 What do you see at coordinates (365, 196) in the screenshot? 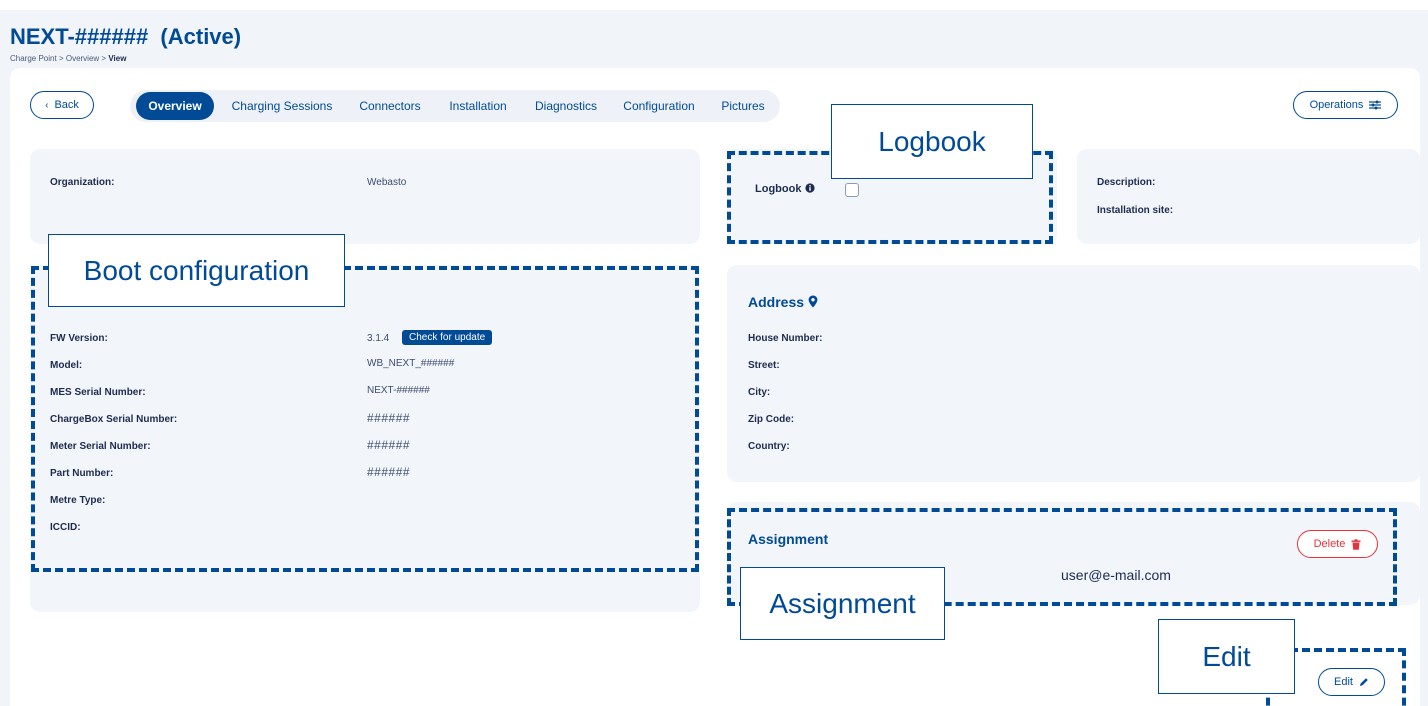
I see `organization-panel` at bounding box center [365, 196].